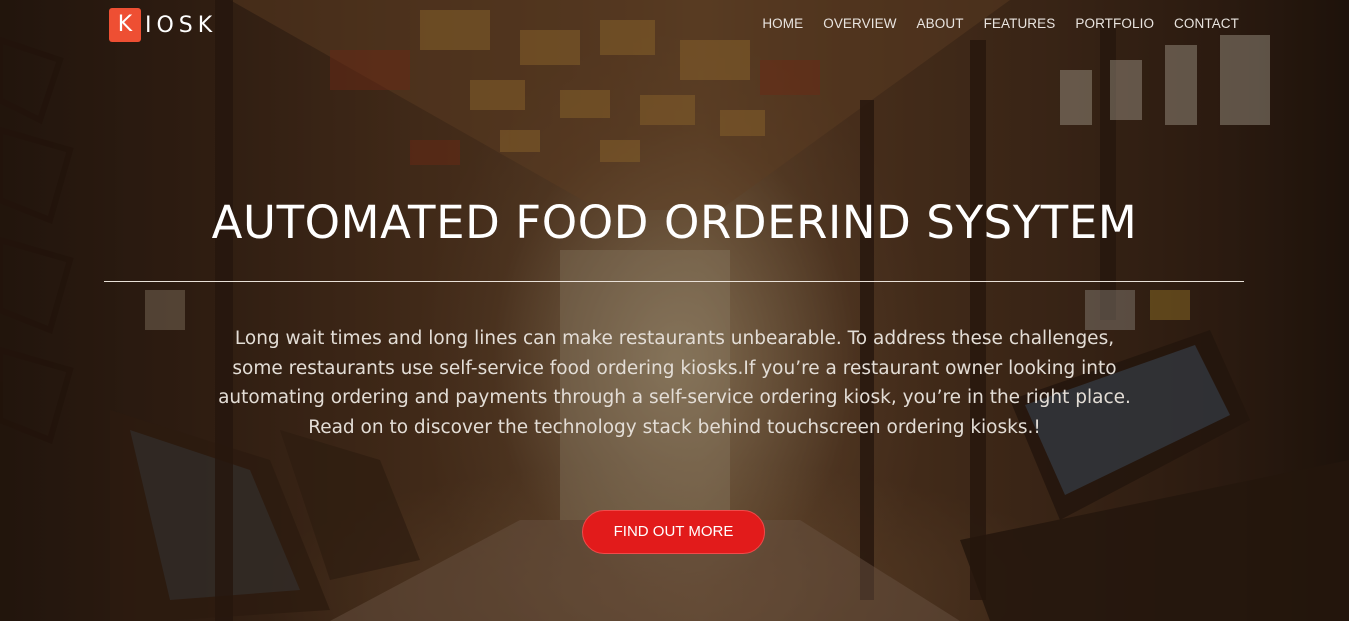  Describe the element at coordinates (782, 24) in the screenshot. I see `nav-item-home: HOME` at that location.